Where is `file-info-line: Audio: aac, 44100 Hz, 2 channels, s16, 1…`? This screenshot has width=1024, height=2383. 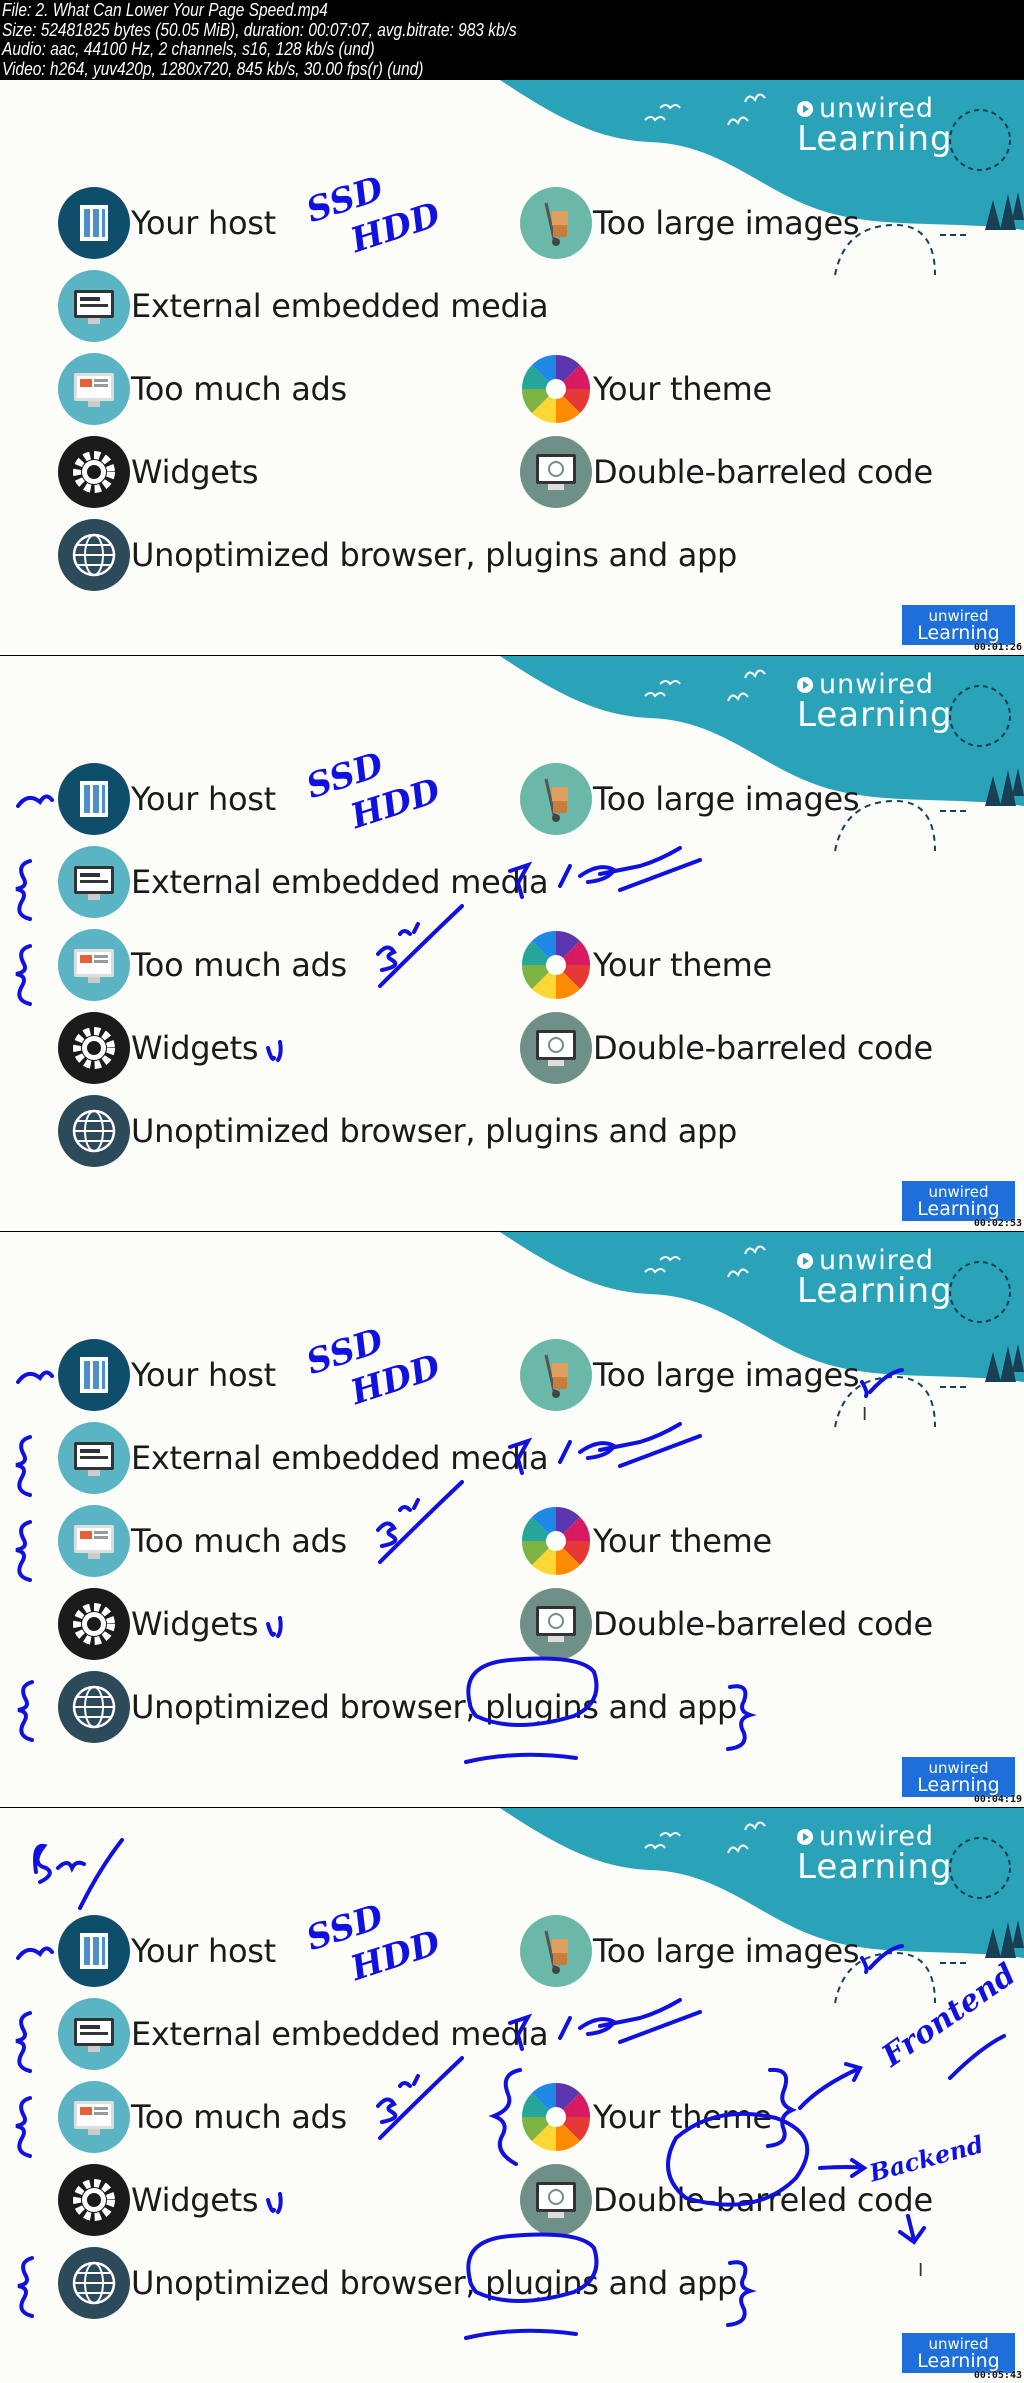
file-info-line: Audio: aac, 44100 Hz, 2 channels, s16, 1… is located at coordinates (188, 49).